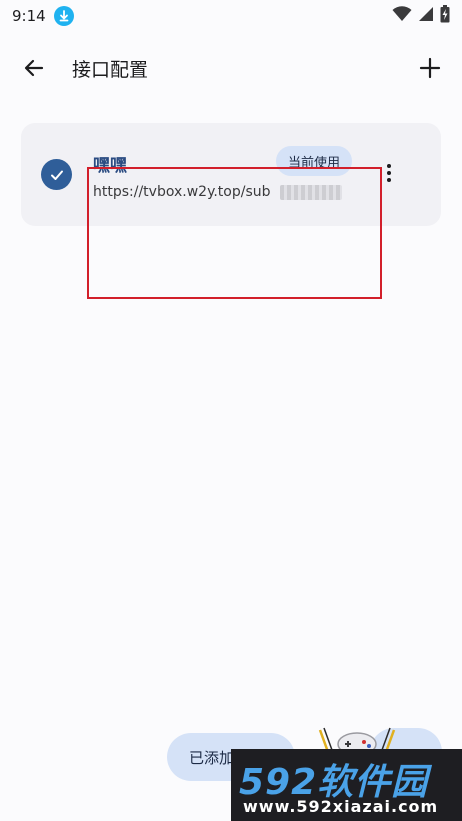  Describe the element at coordinates (346, 785) in the screenshot. I see `watermark: 592软件园 www.592xiazai.com` at that location.